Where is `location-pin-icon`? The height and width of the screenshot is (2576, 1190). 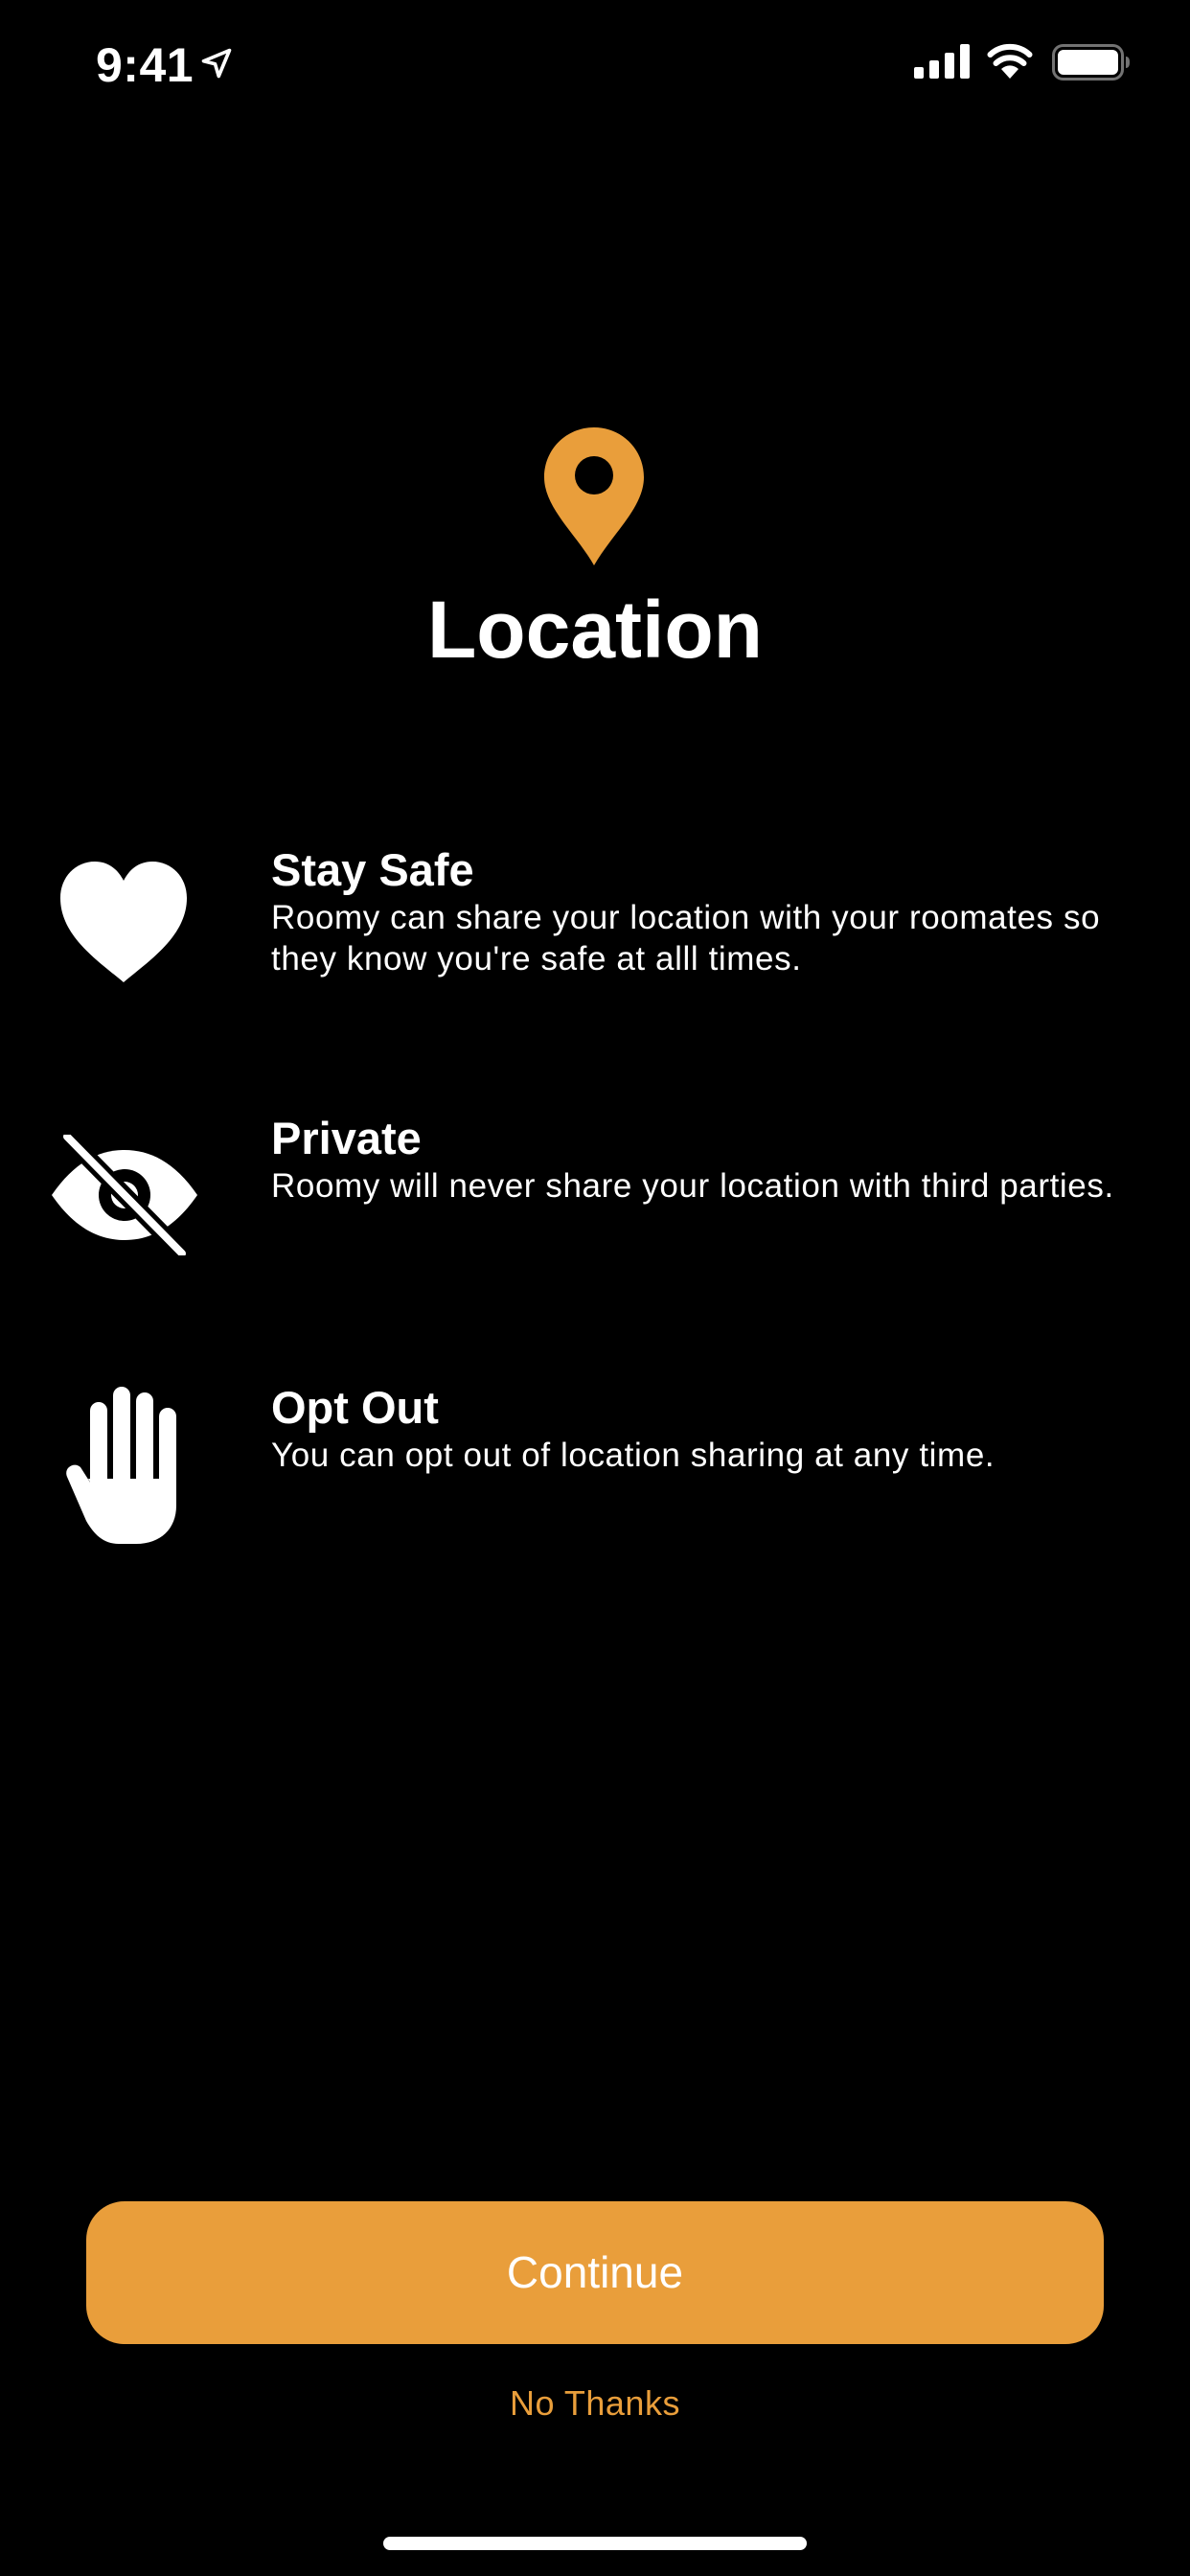
location-pin-icon is located at coordinates (594, 496).